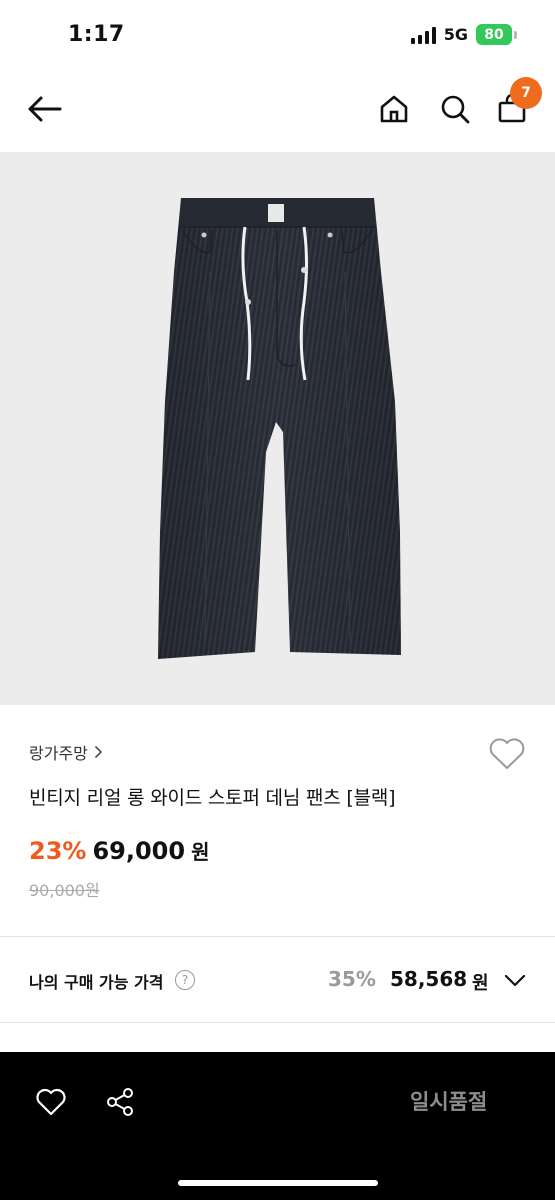 This screenshot has width=555, height=1200. Describe the element at coordinates (515, 980) in the screenshot. I see `chevron-down-icon` at that location.